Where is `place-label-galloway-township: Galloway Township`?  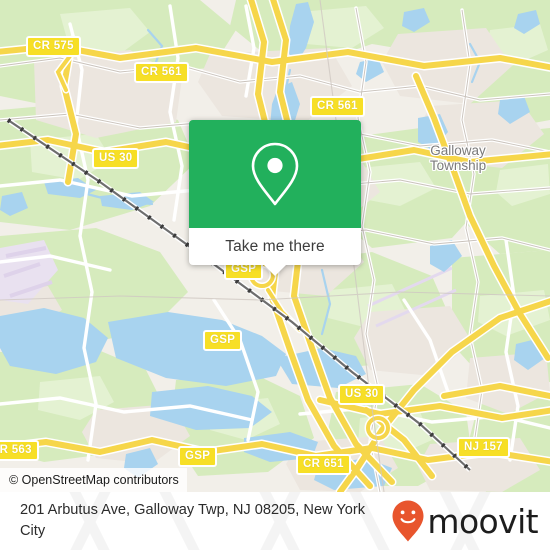
place-label-galloway-township: Galloway Township is located at coordinates (458, 158).